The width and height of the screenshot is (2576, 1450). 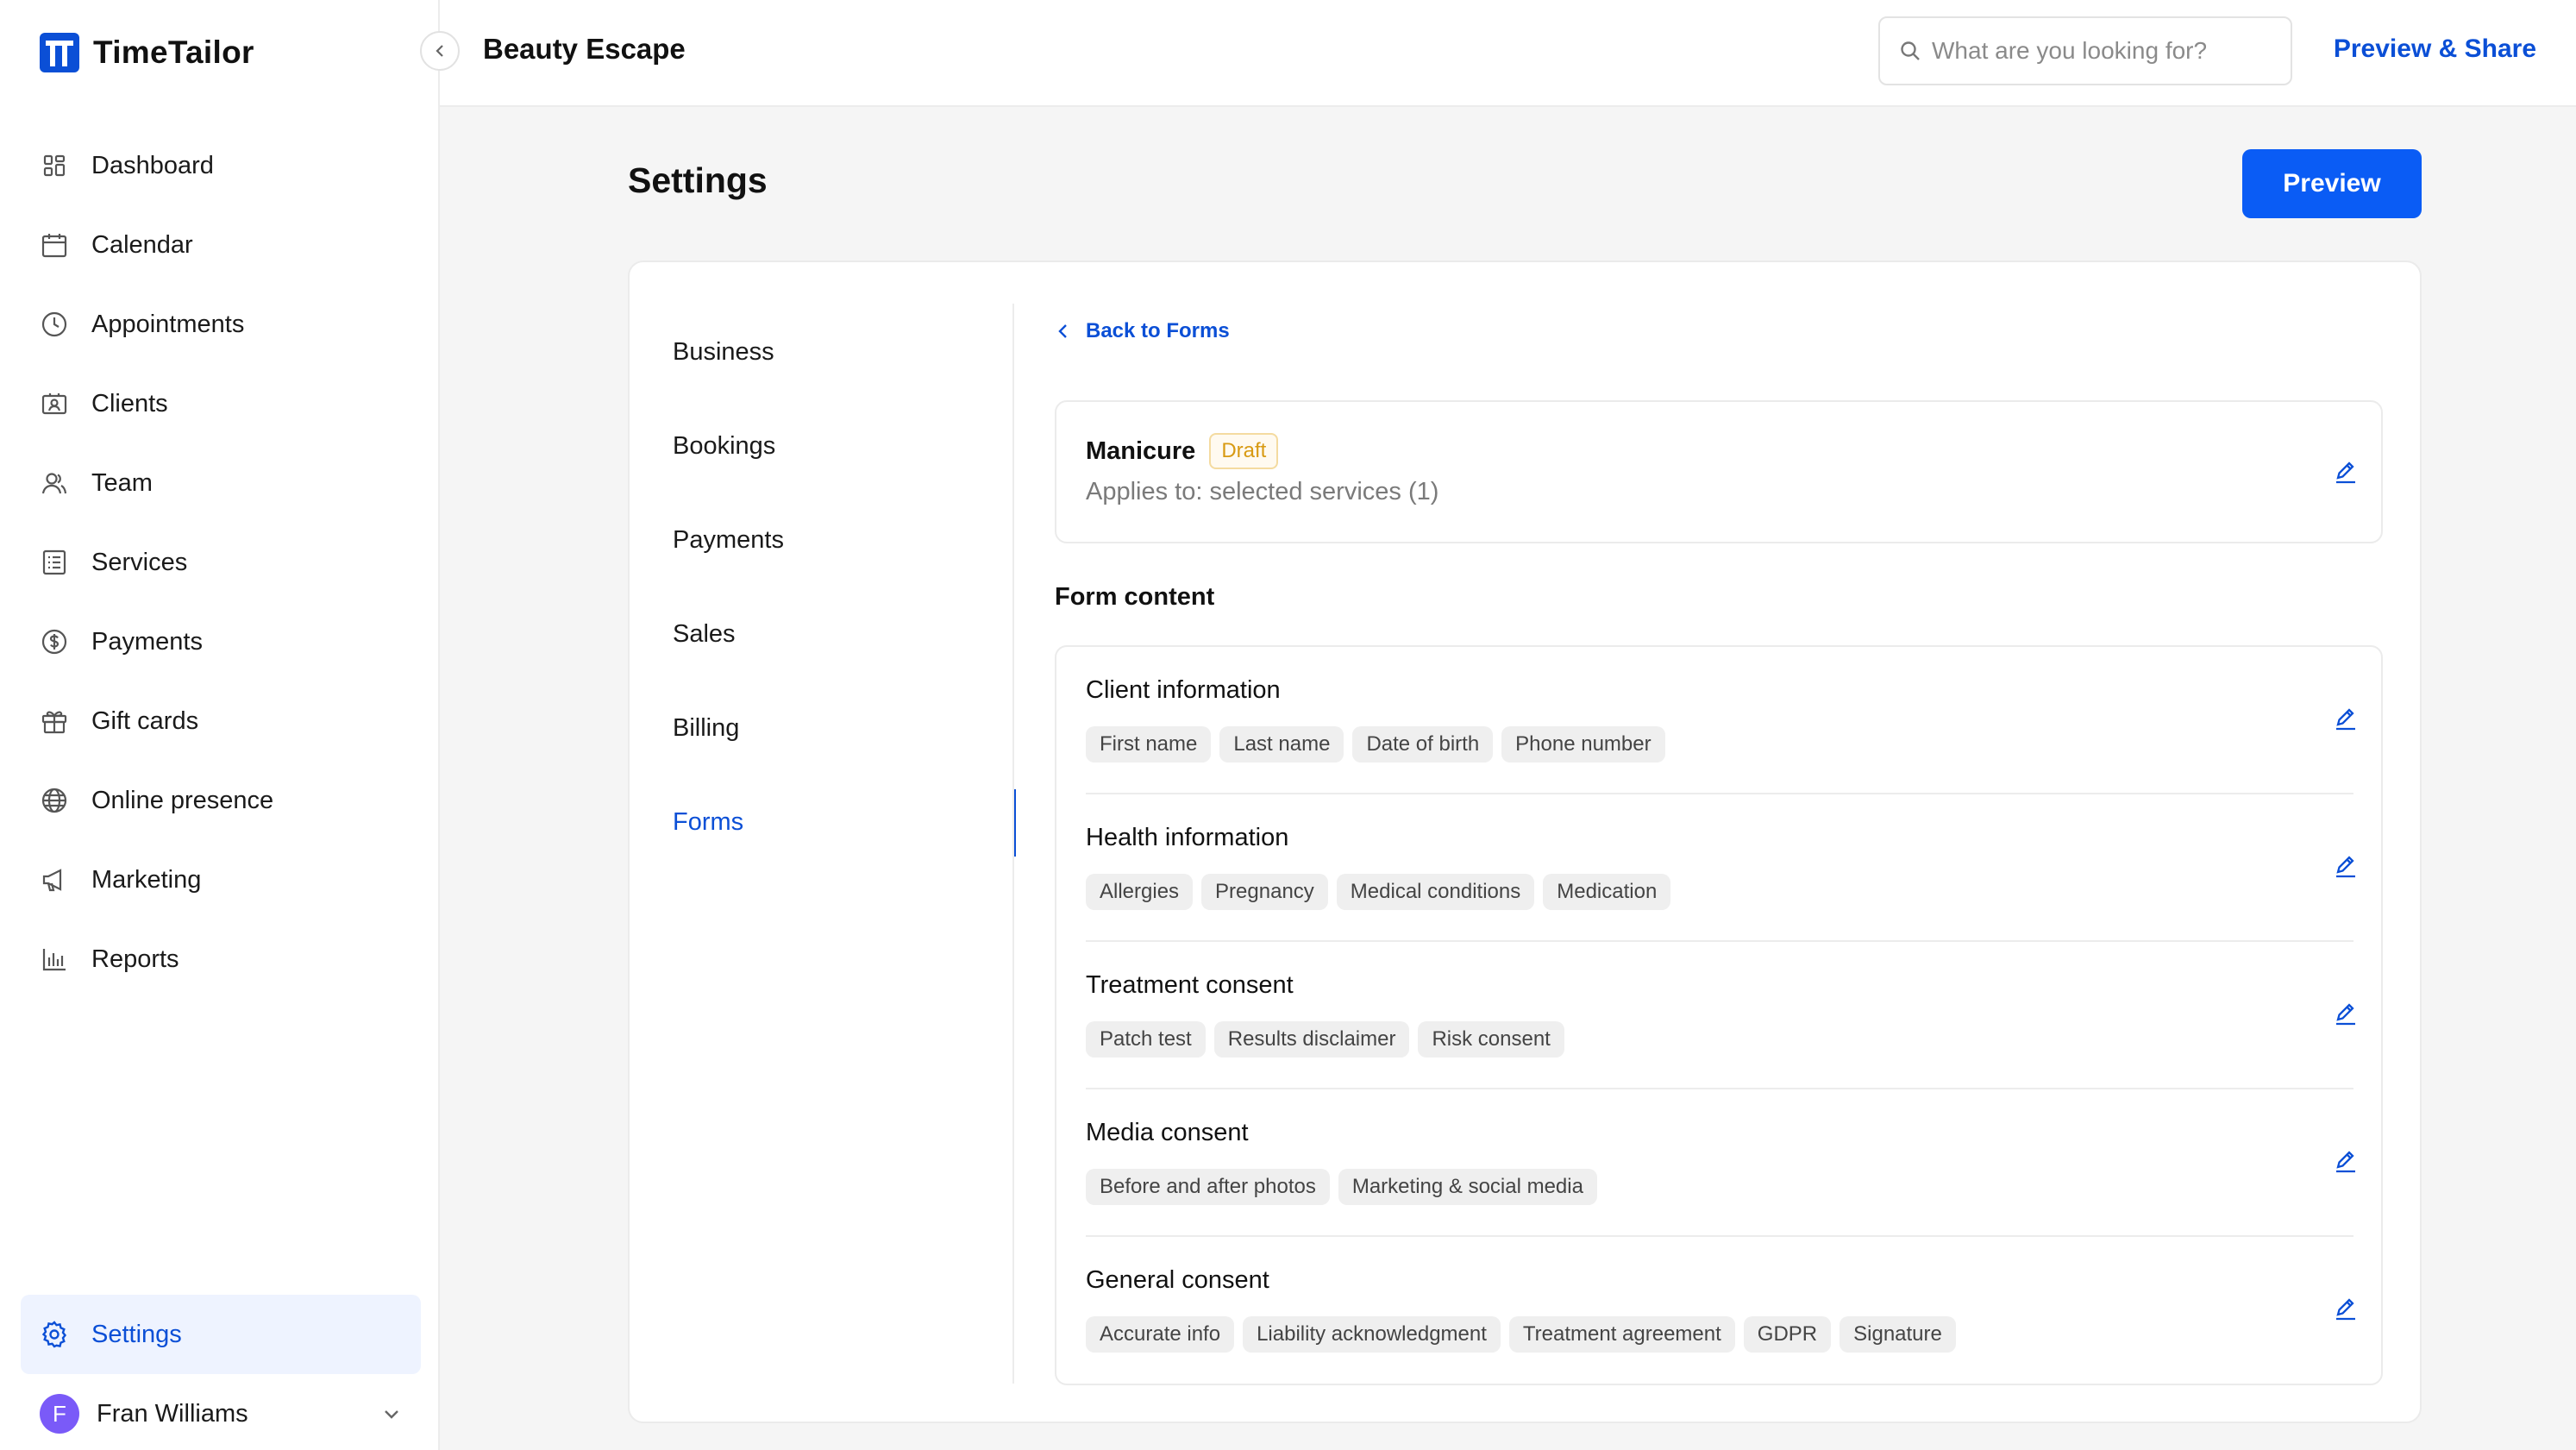 What do you see at coordinates (1158, 330) in the screenshot?
I see `back-link-label: Back to Forms` at bounding box center [1158, 330].